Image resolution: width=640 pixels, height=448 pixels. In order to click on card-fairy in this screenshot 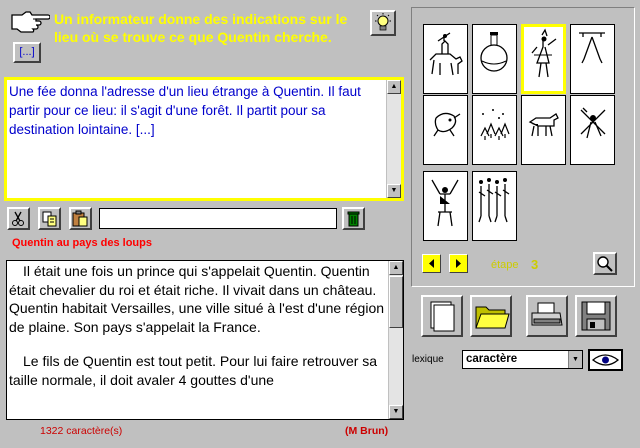, I will do `click(543, 59)`.